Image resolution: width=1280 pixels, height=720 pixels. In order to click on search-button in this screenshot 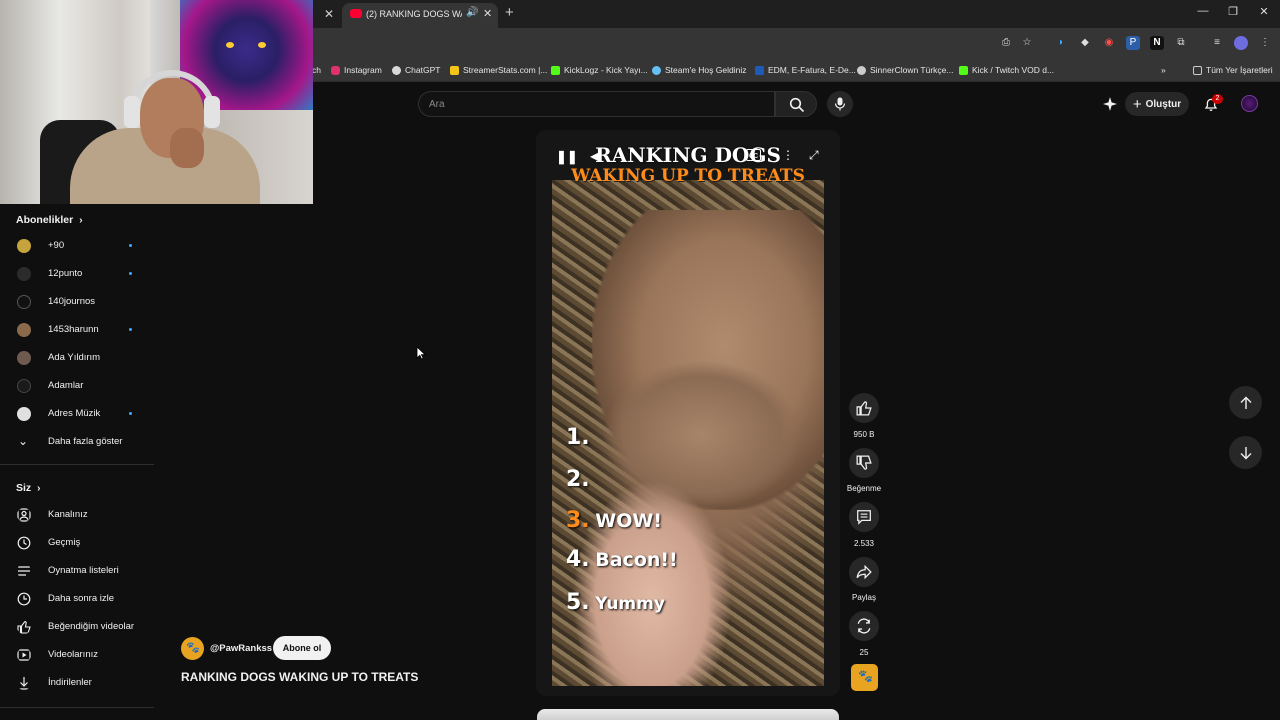, I will do `click(796, 104)`.